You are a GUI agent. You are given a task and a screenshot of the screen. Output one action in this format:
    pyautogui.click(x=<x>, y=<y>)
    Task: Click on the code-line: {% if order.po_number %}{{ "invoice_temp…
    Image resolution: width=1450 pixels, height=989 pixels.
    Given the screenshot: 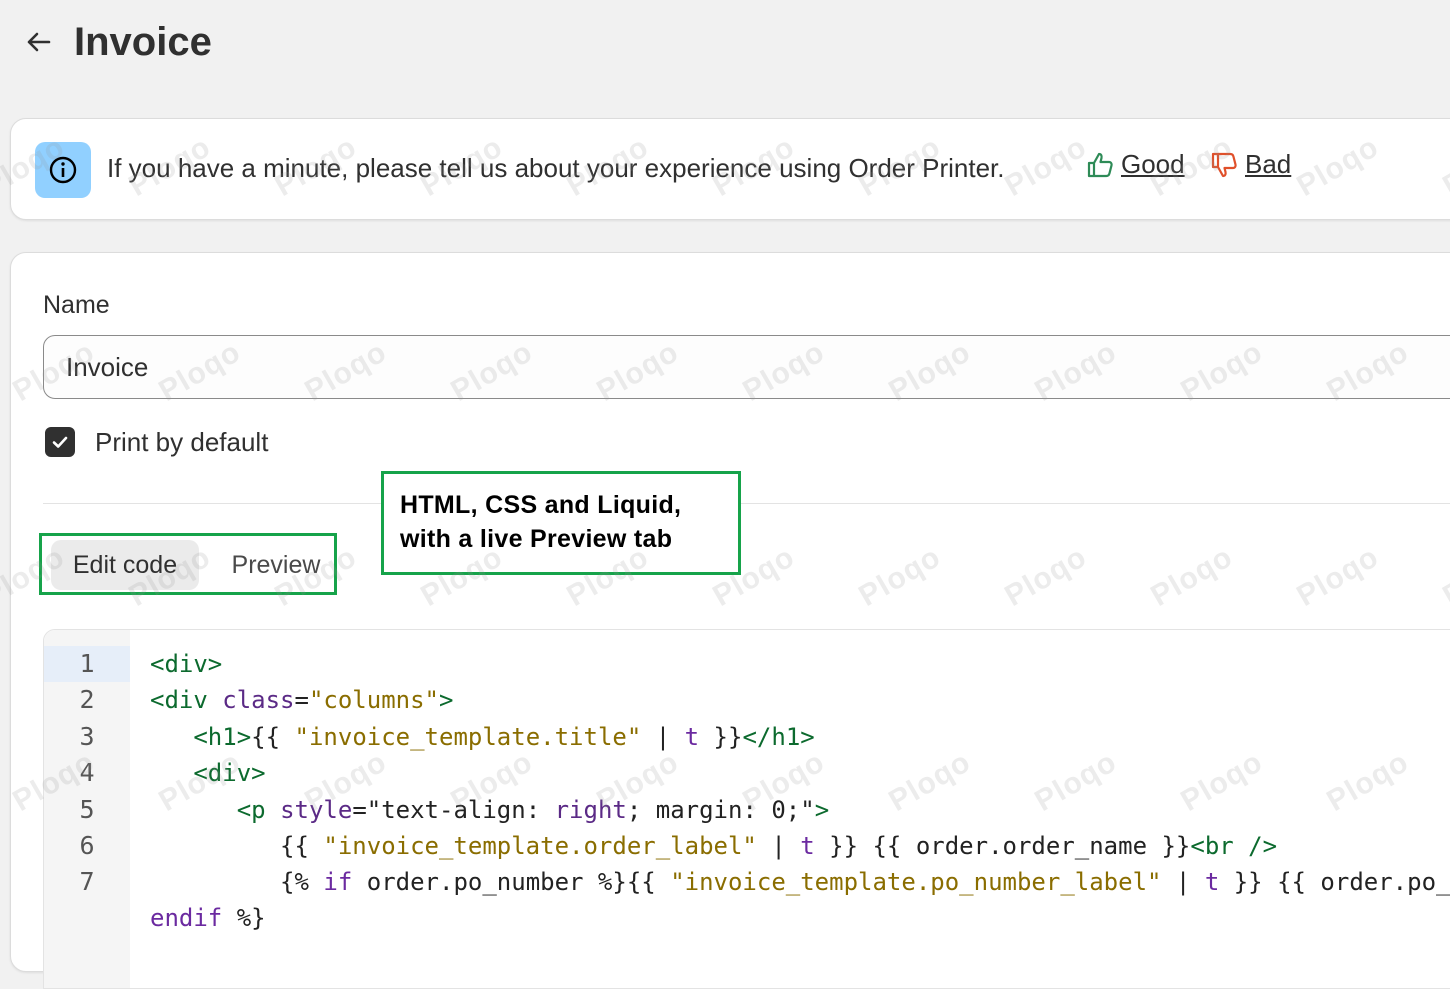 What is the action you would take?
    pyautogui.click(x=800, y=882)
    